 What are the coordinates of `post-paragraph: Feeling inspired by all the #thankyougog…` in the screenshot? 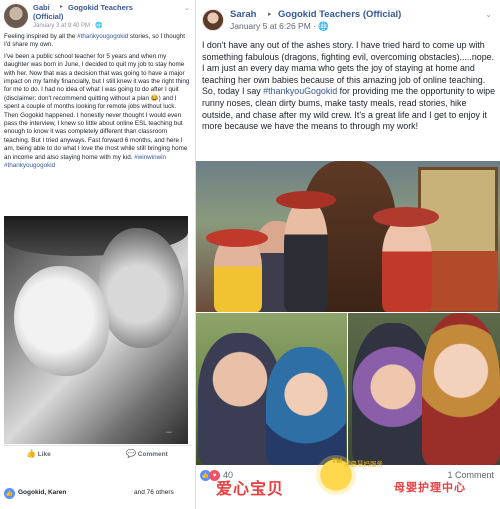 It's located at (98, 41).